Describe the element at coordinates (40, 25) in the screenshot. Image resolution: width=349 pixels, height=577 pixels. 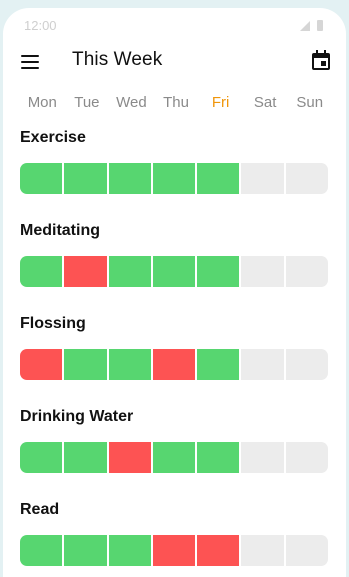
I see `status-time: 12:00` at that location.